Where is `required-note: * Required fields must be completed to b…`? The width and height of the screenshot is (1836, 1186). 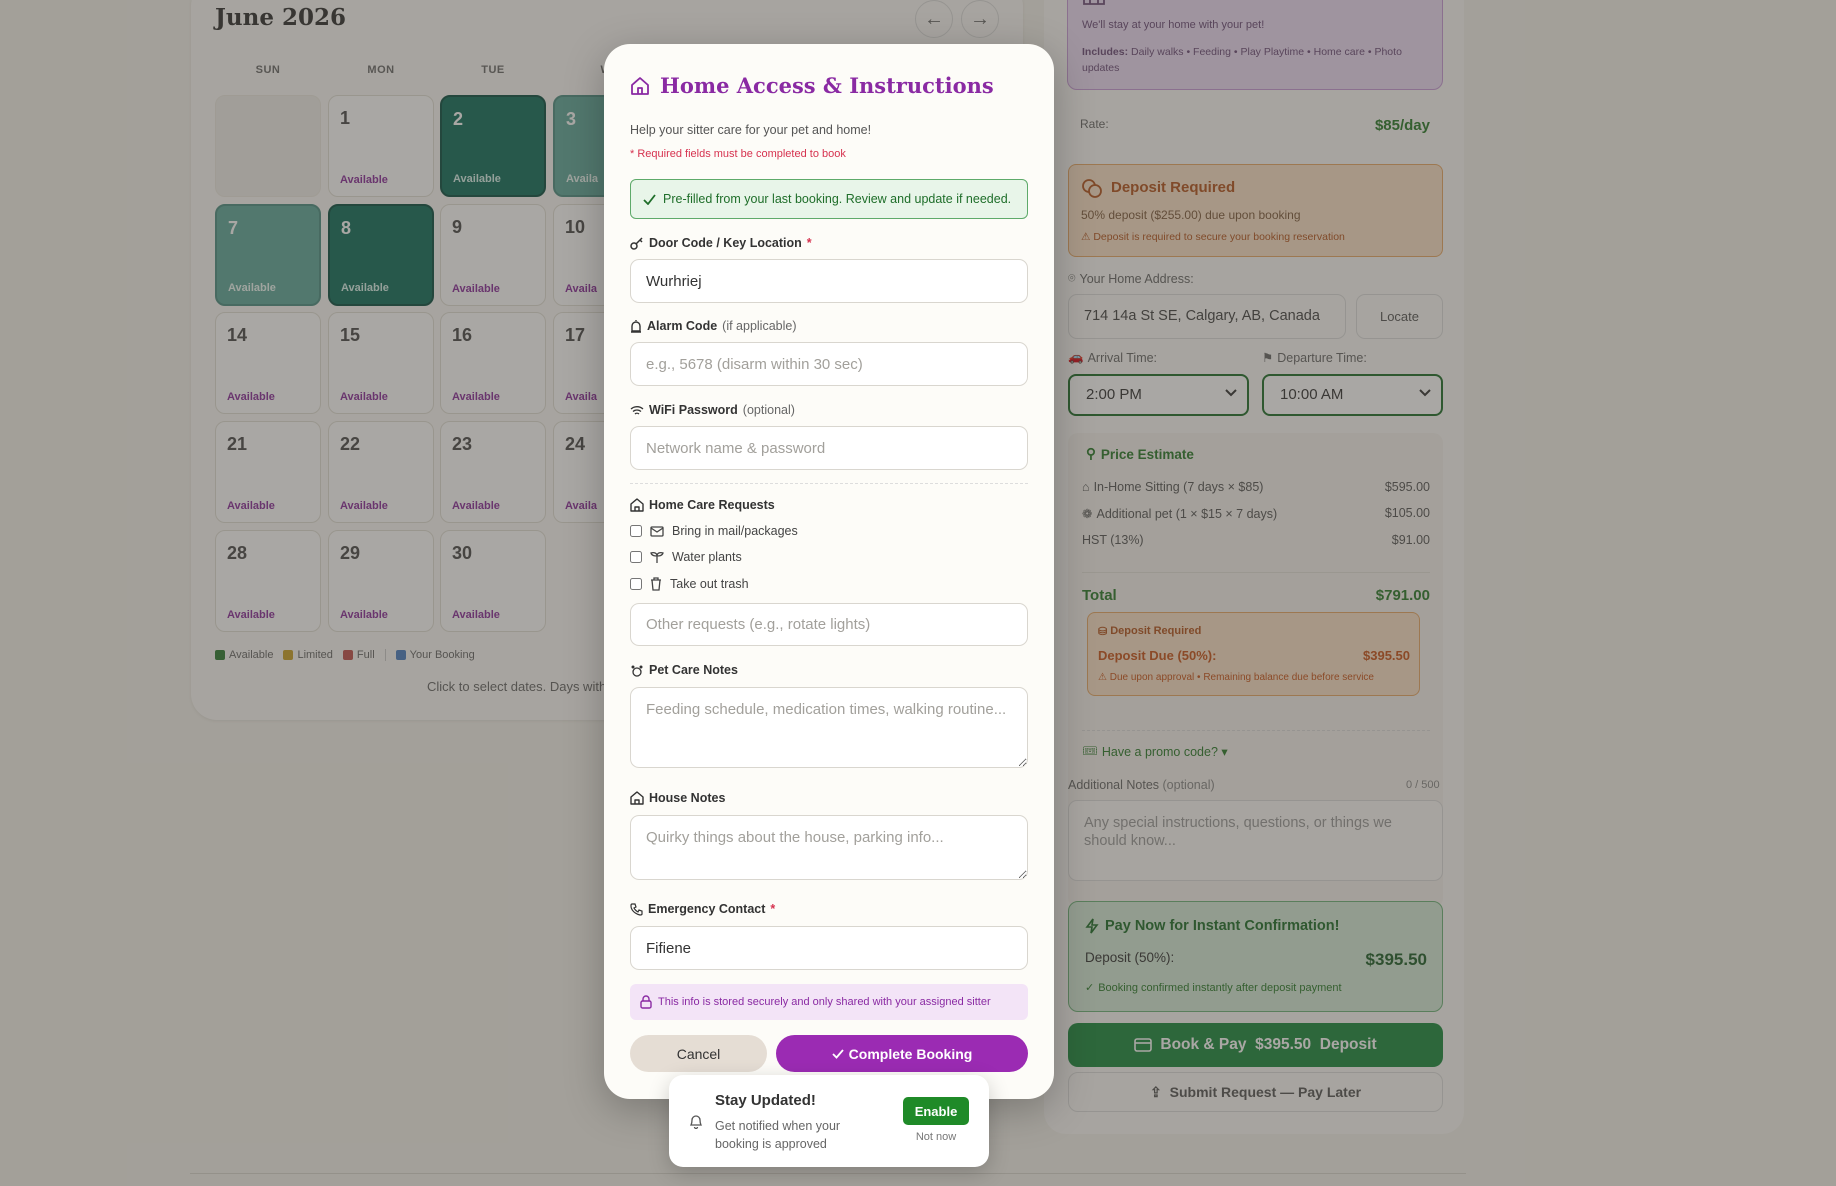 required-note: * Required fields must be completed to b… is located at coordinates (738, 154).